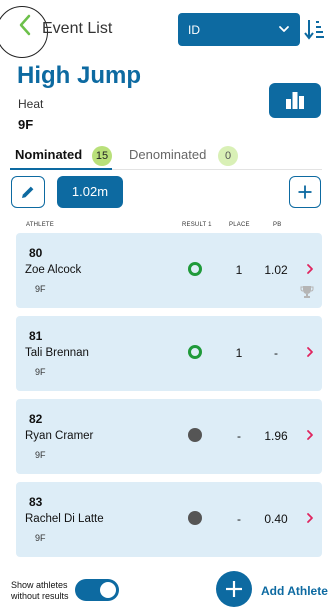 The image size is (329, 616). What do you see at coordinates (97, 590) in the screenshot?
I see `show-athletes-toggle` at bounding box center [97, 590].